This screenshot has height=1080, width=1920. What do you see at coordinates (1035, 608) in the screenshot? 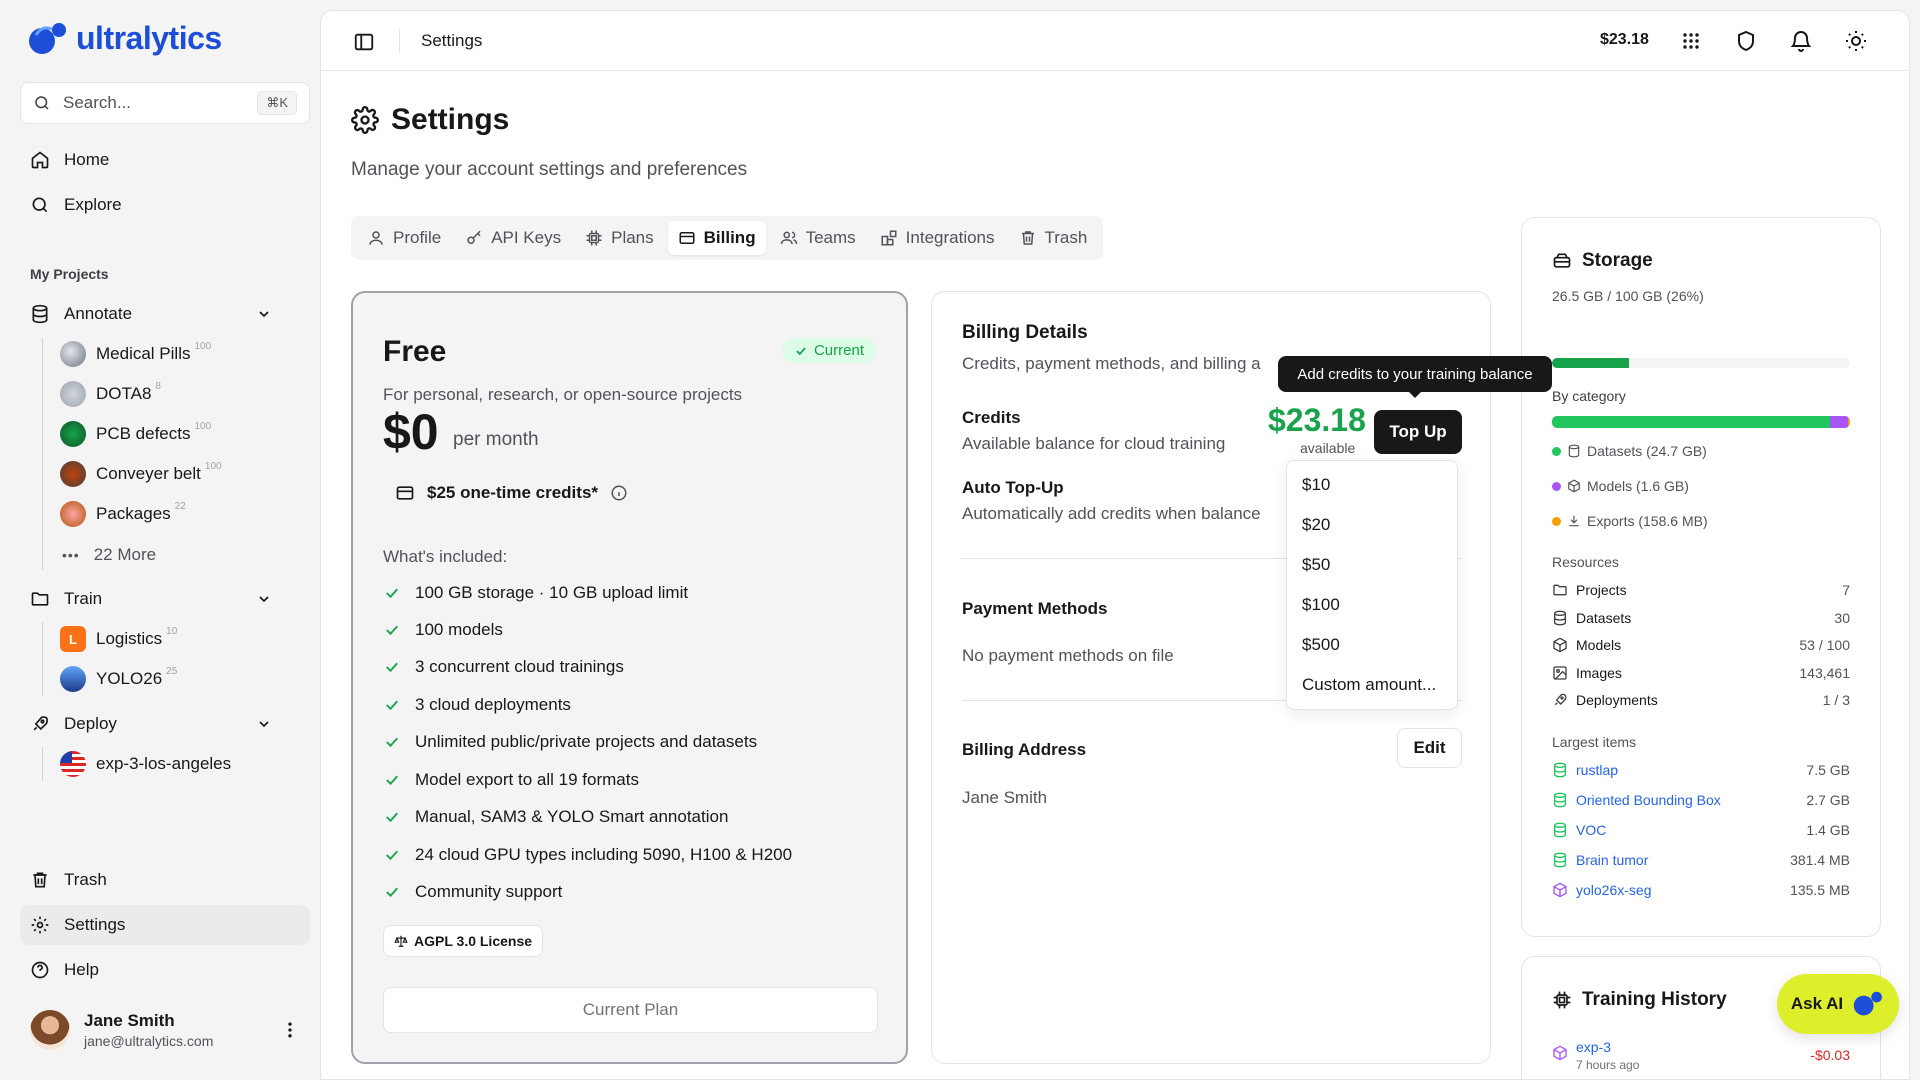
I see `payment-methods-title: Payment Methods` at bounding box center [1035, 608].